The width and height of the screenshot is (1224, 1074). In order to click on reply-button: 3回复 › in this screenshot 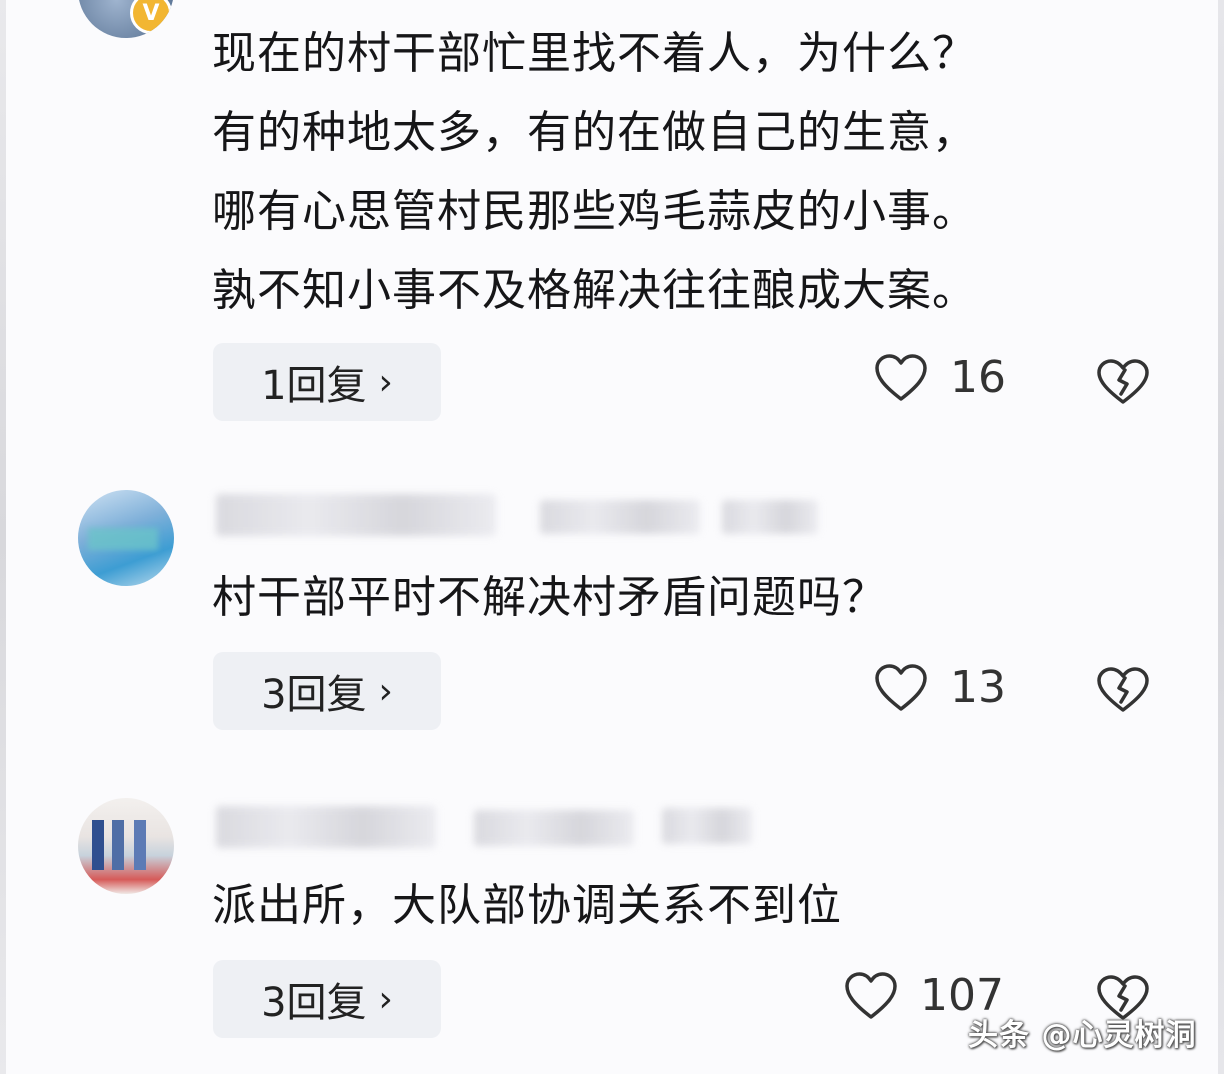, I will do `click(327, 999)`.